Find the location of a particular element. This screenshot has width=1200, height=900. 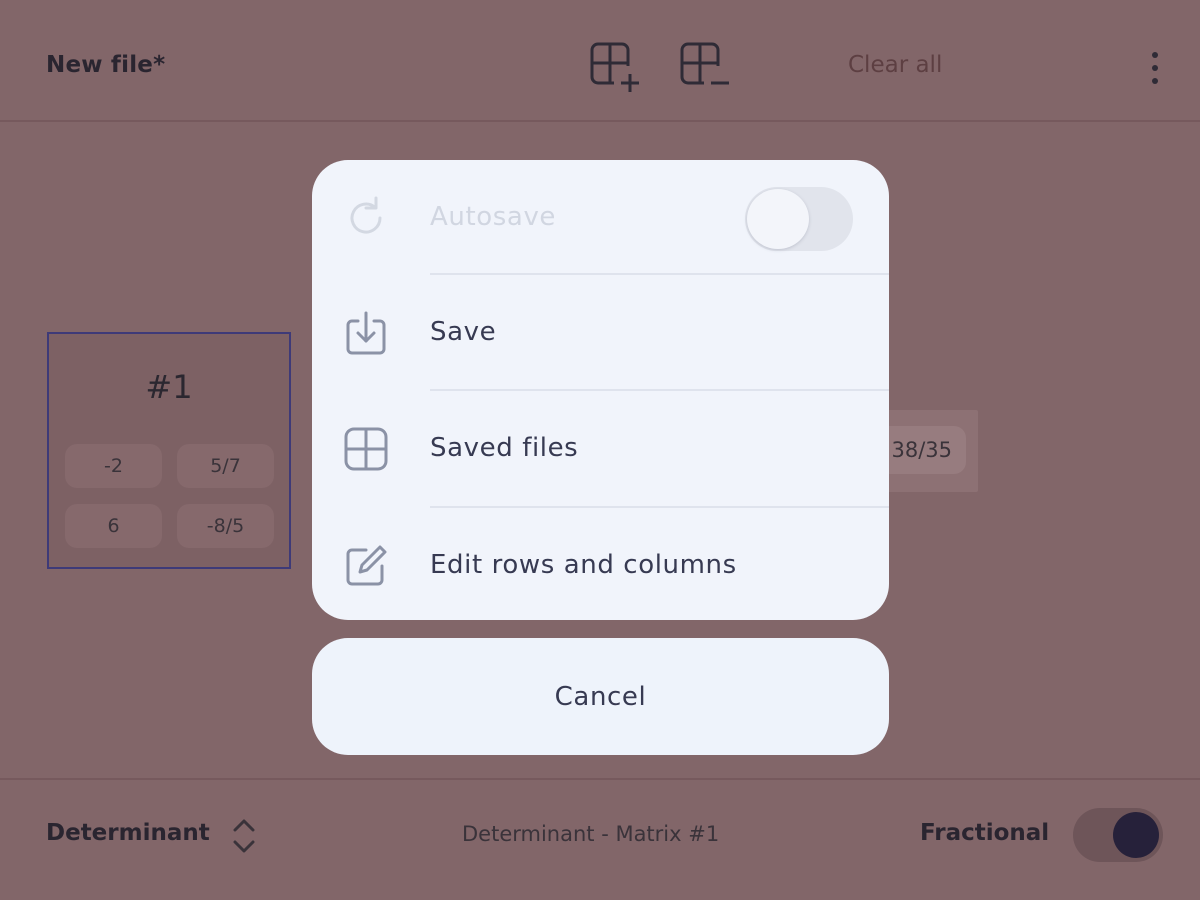

autosave-label: Autosave is located at coordinates (493, 217).